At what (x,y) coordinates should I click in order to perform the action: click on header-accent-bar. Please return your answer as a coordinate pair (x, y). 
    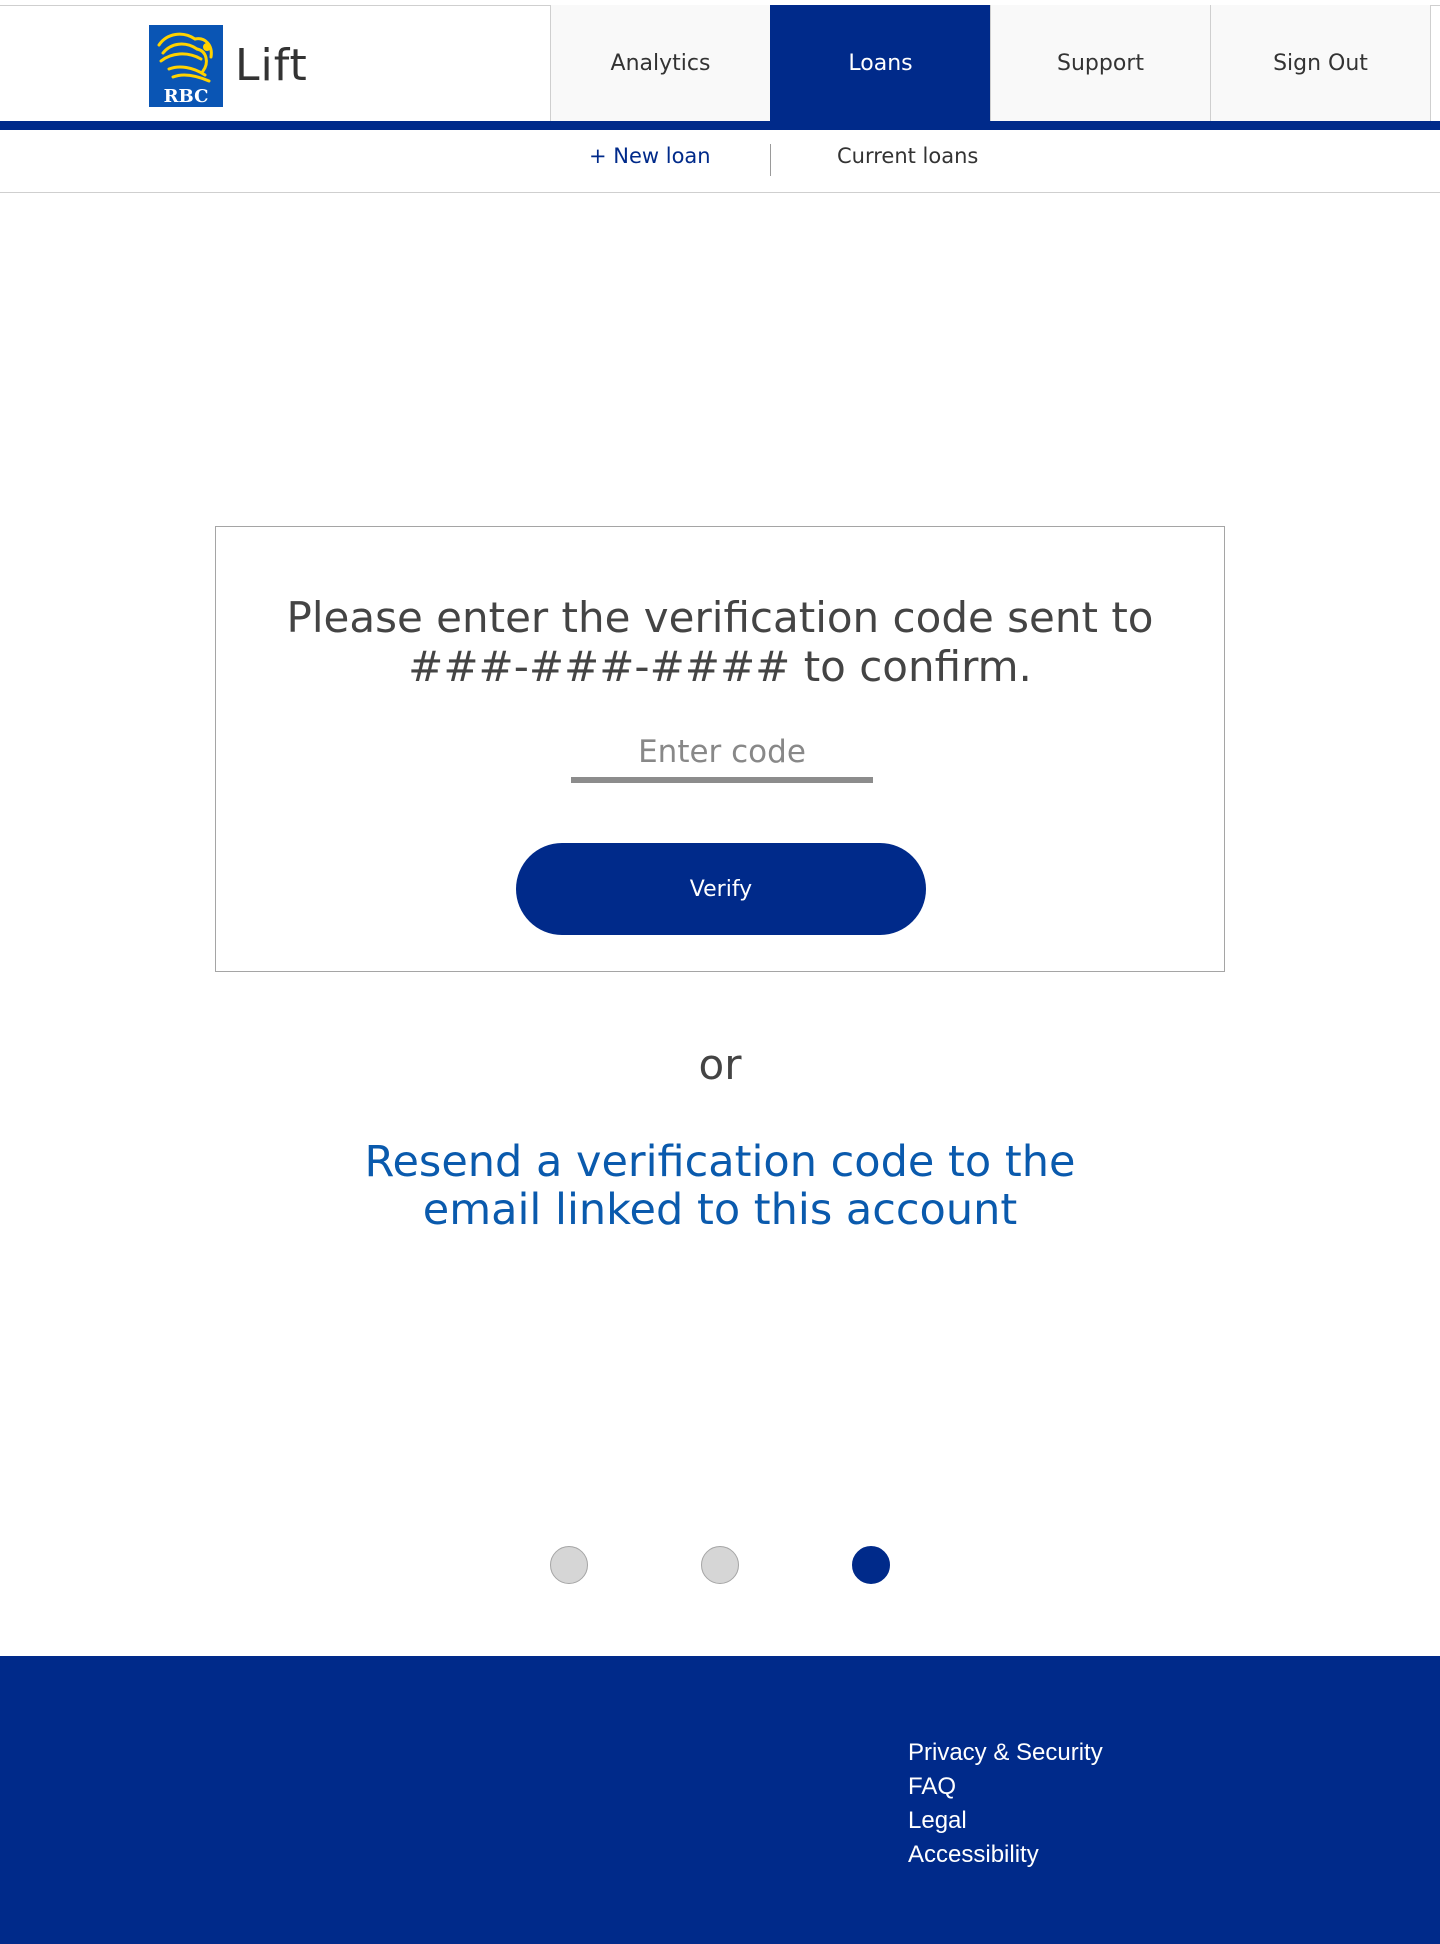
    Looking at the image, I should click on (720, 125).